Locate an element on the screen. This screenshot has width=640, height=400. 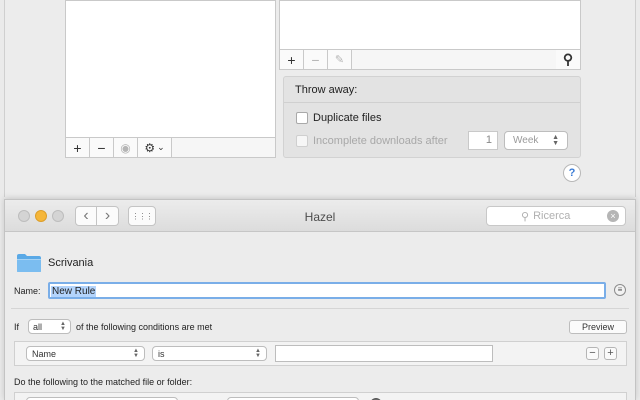
duplicate-files-row: Duplicate files is located at coordinates (338, 118).